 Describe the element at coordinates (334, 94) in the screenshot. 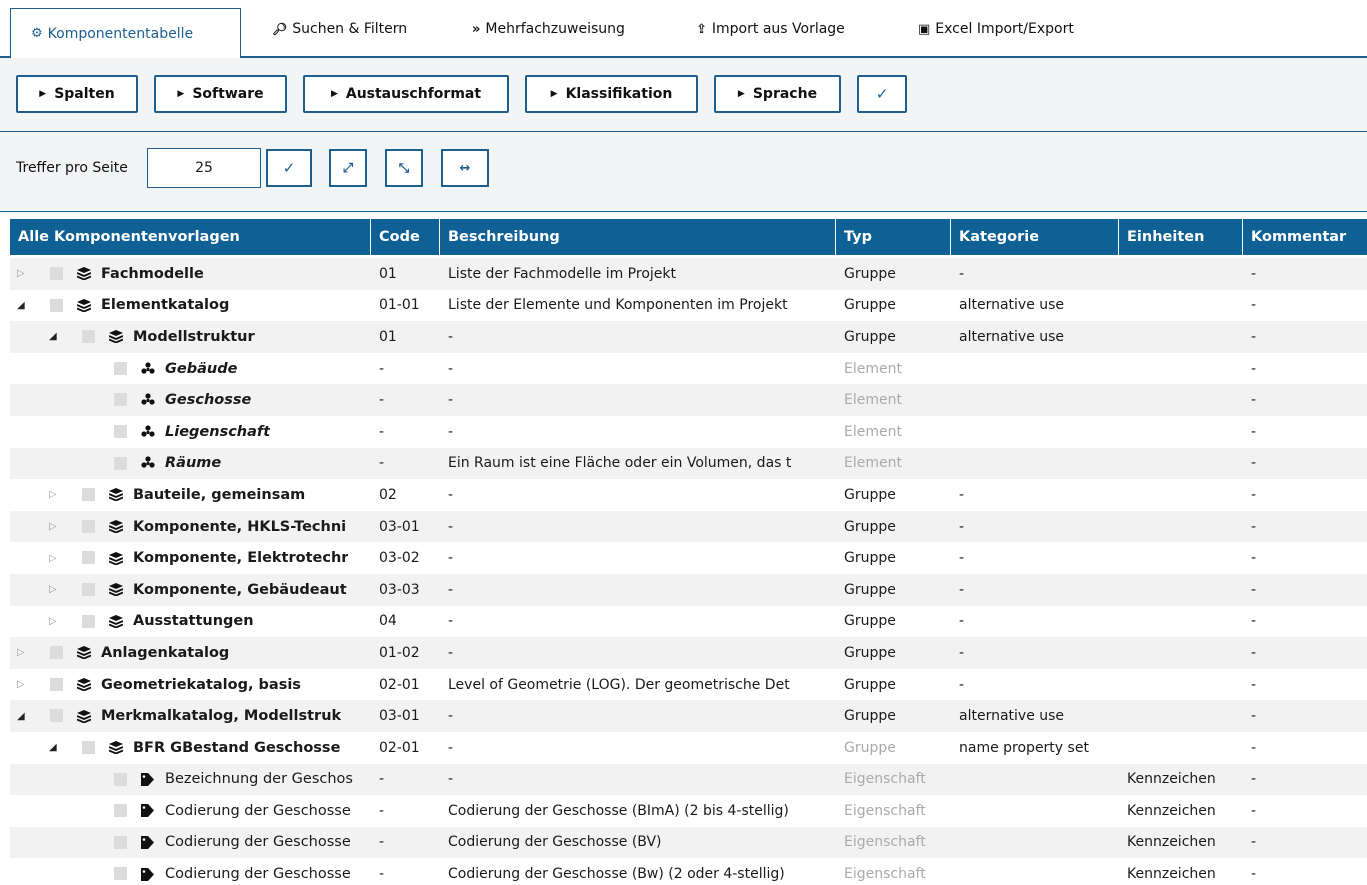

I see `triangle-right-icon: ▶` at that location.